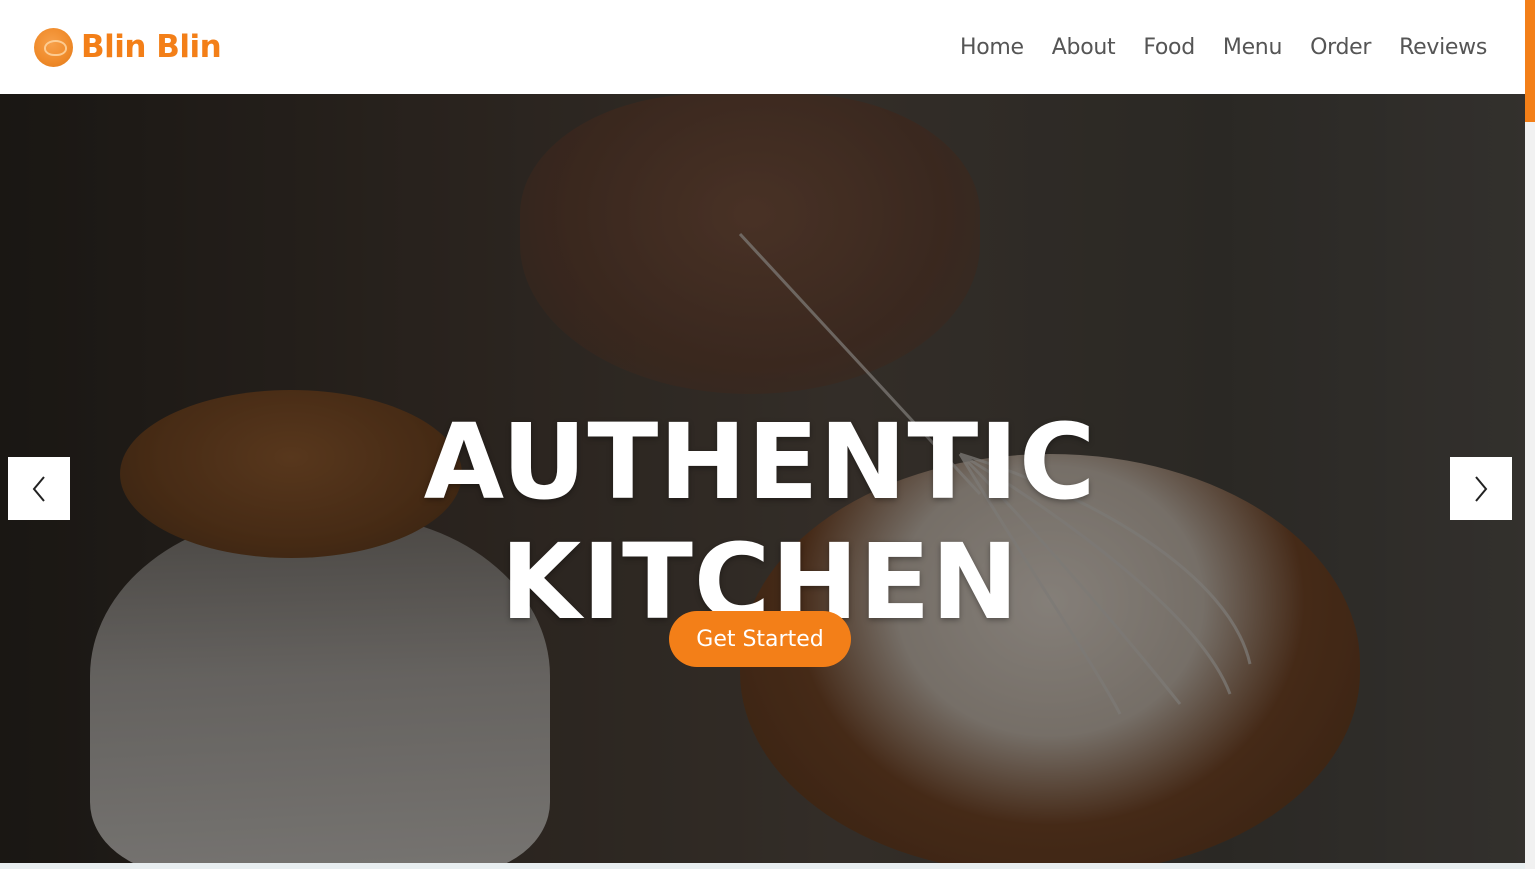 The height and width of the screenshot is (869, 1535). I want to click on brand-name: Blin Blin, so click(151, 47).